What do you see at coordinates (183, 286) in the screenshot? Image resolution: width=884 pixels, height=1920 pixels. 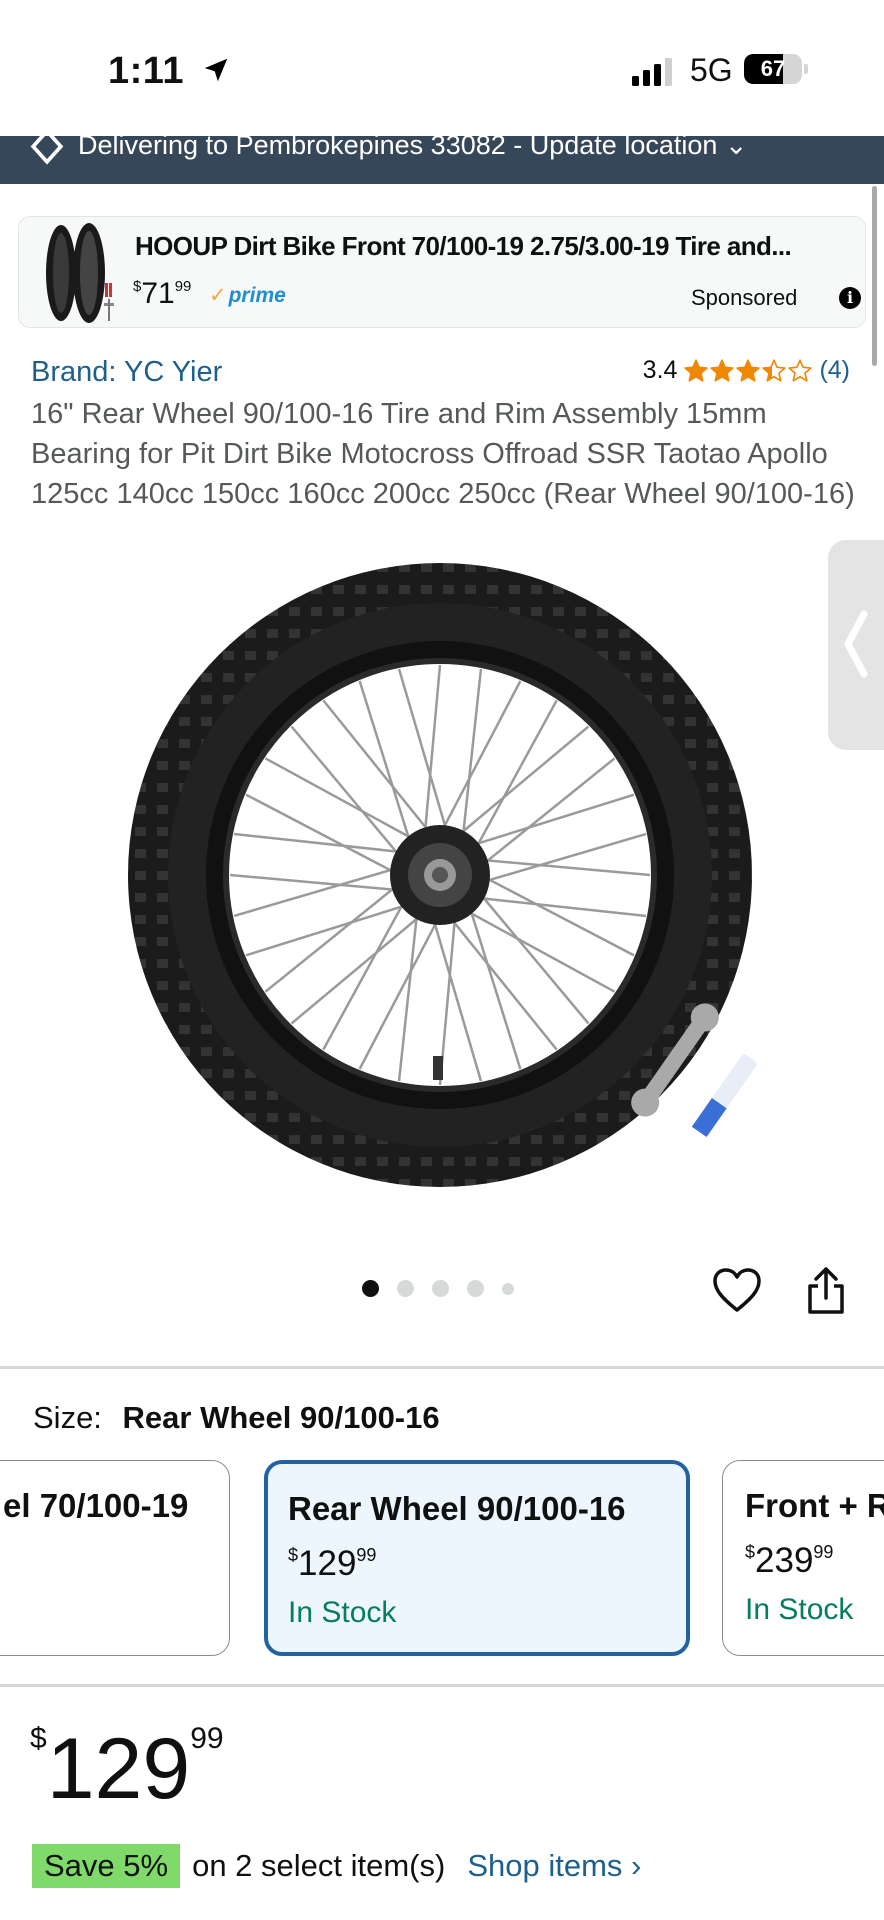 I see `sponsored-price-fraction: 99` at bounding box center [183, 286].